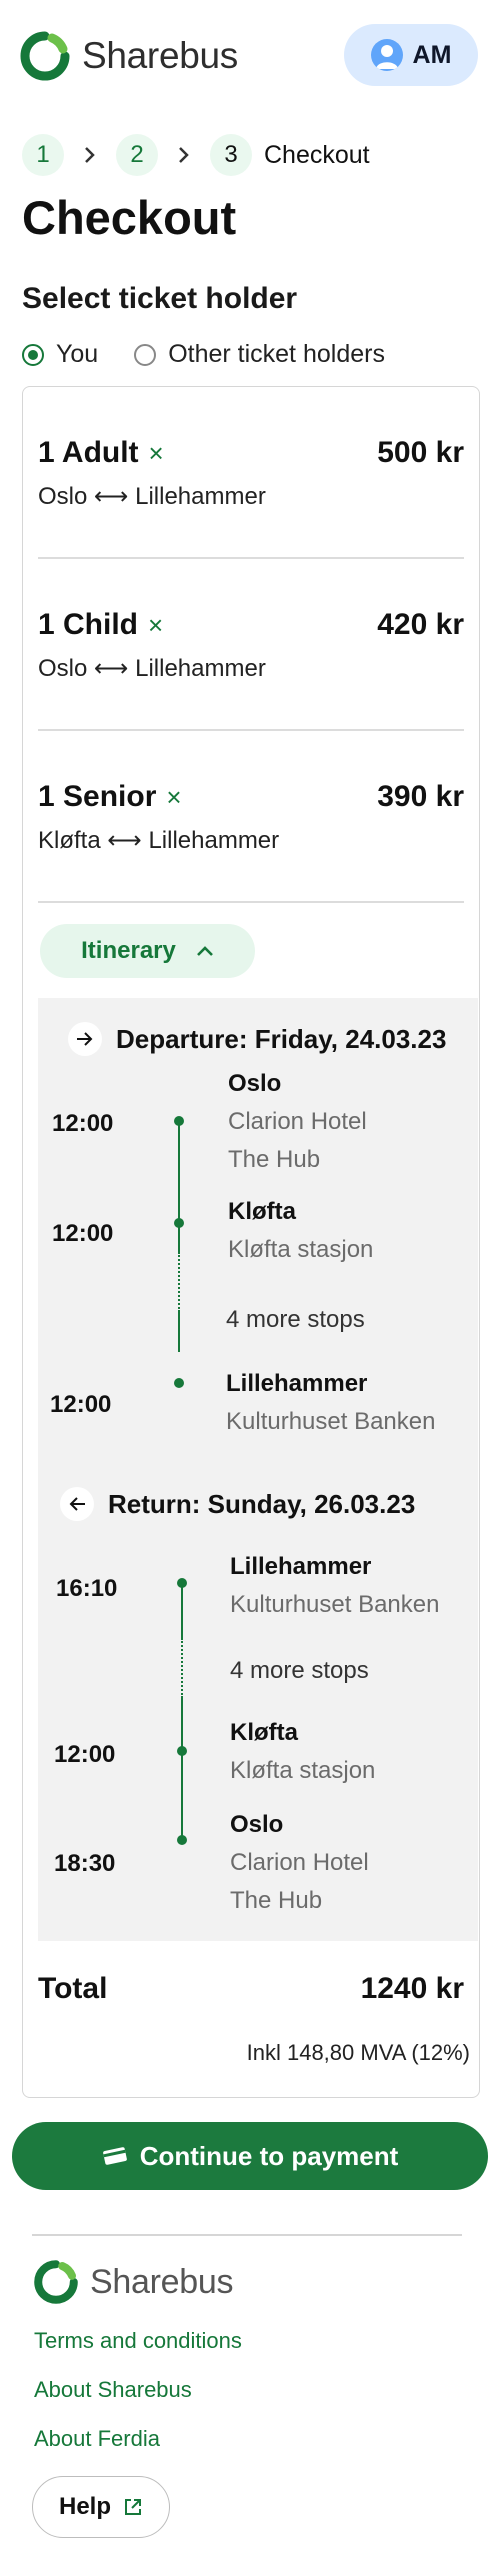 The height and width of the screenshot is (2560, 500). I want to click on total-value: 1240 kr, so click(412, 1988).